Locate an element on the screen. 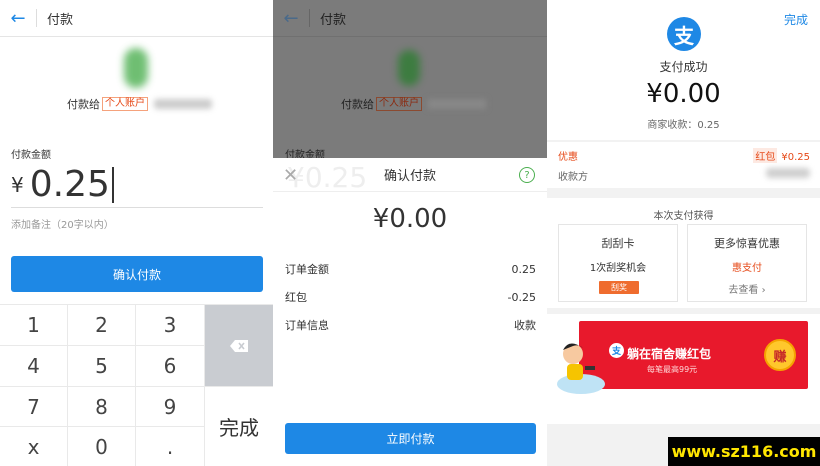 The image size is (820, 466). amount-label: 付款金额 is located at coordinates (31, 155).